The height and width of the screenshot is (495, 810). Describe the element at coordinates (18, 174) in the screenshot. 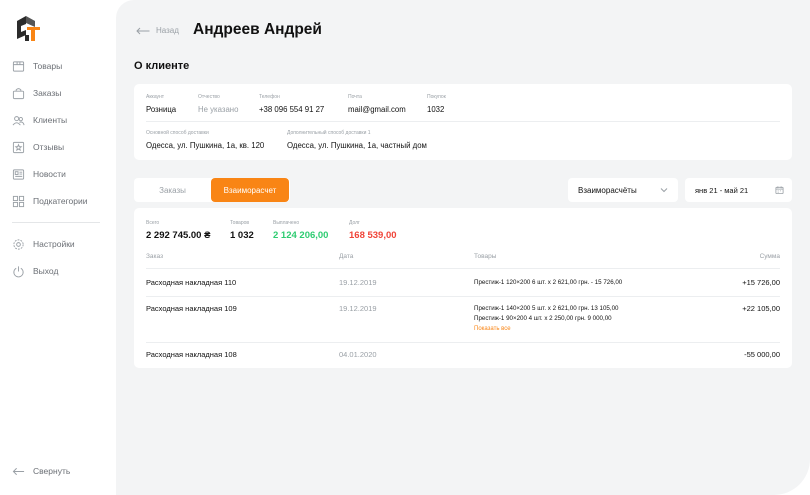

I see `news-icon` at that location.